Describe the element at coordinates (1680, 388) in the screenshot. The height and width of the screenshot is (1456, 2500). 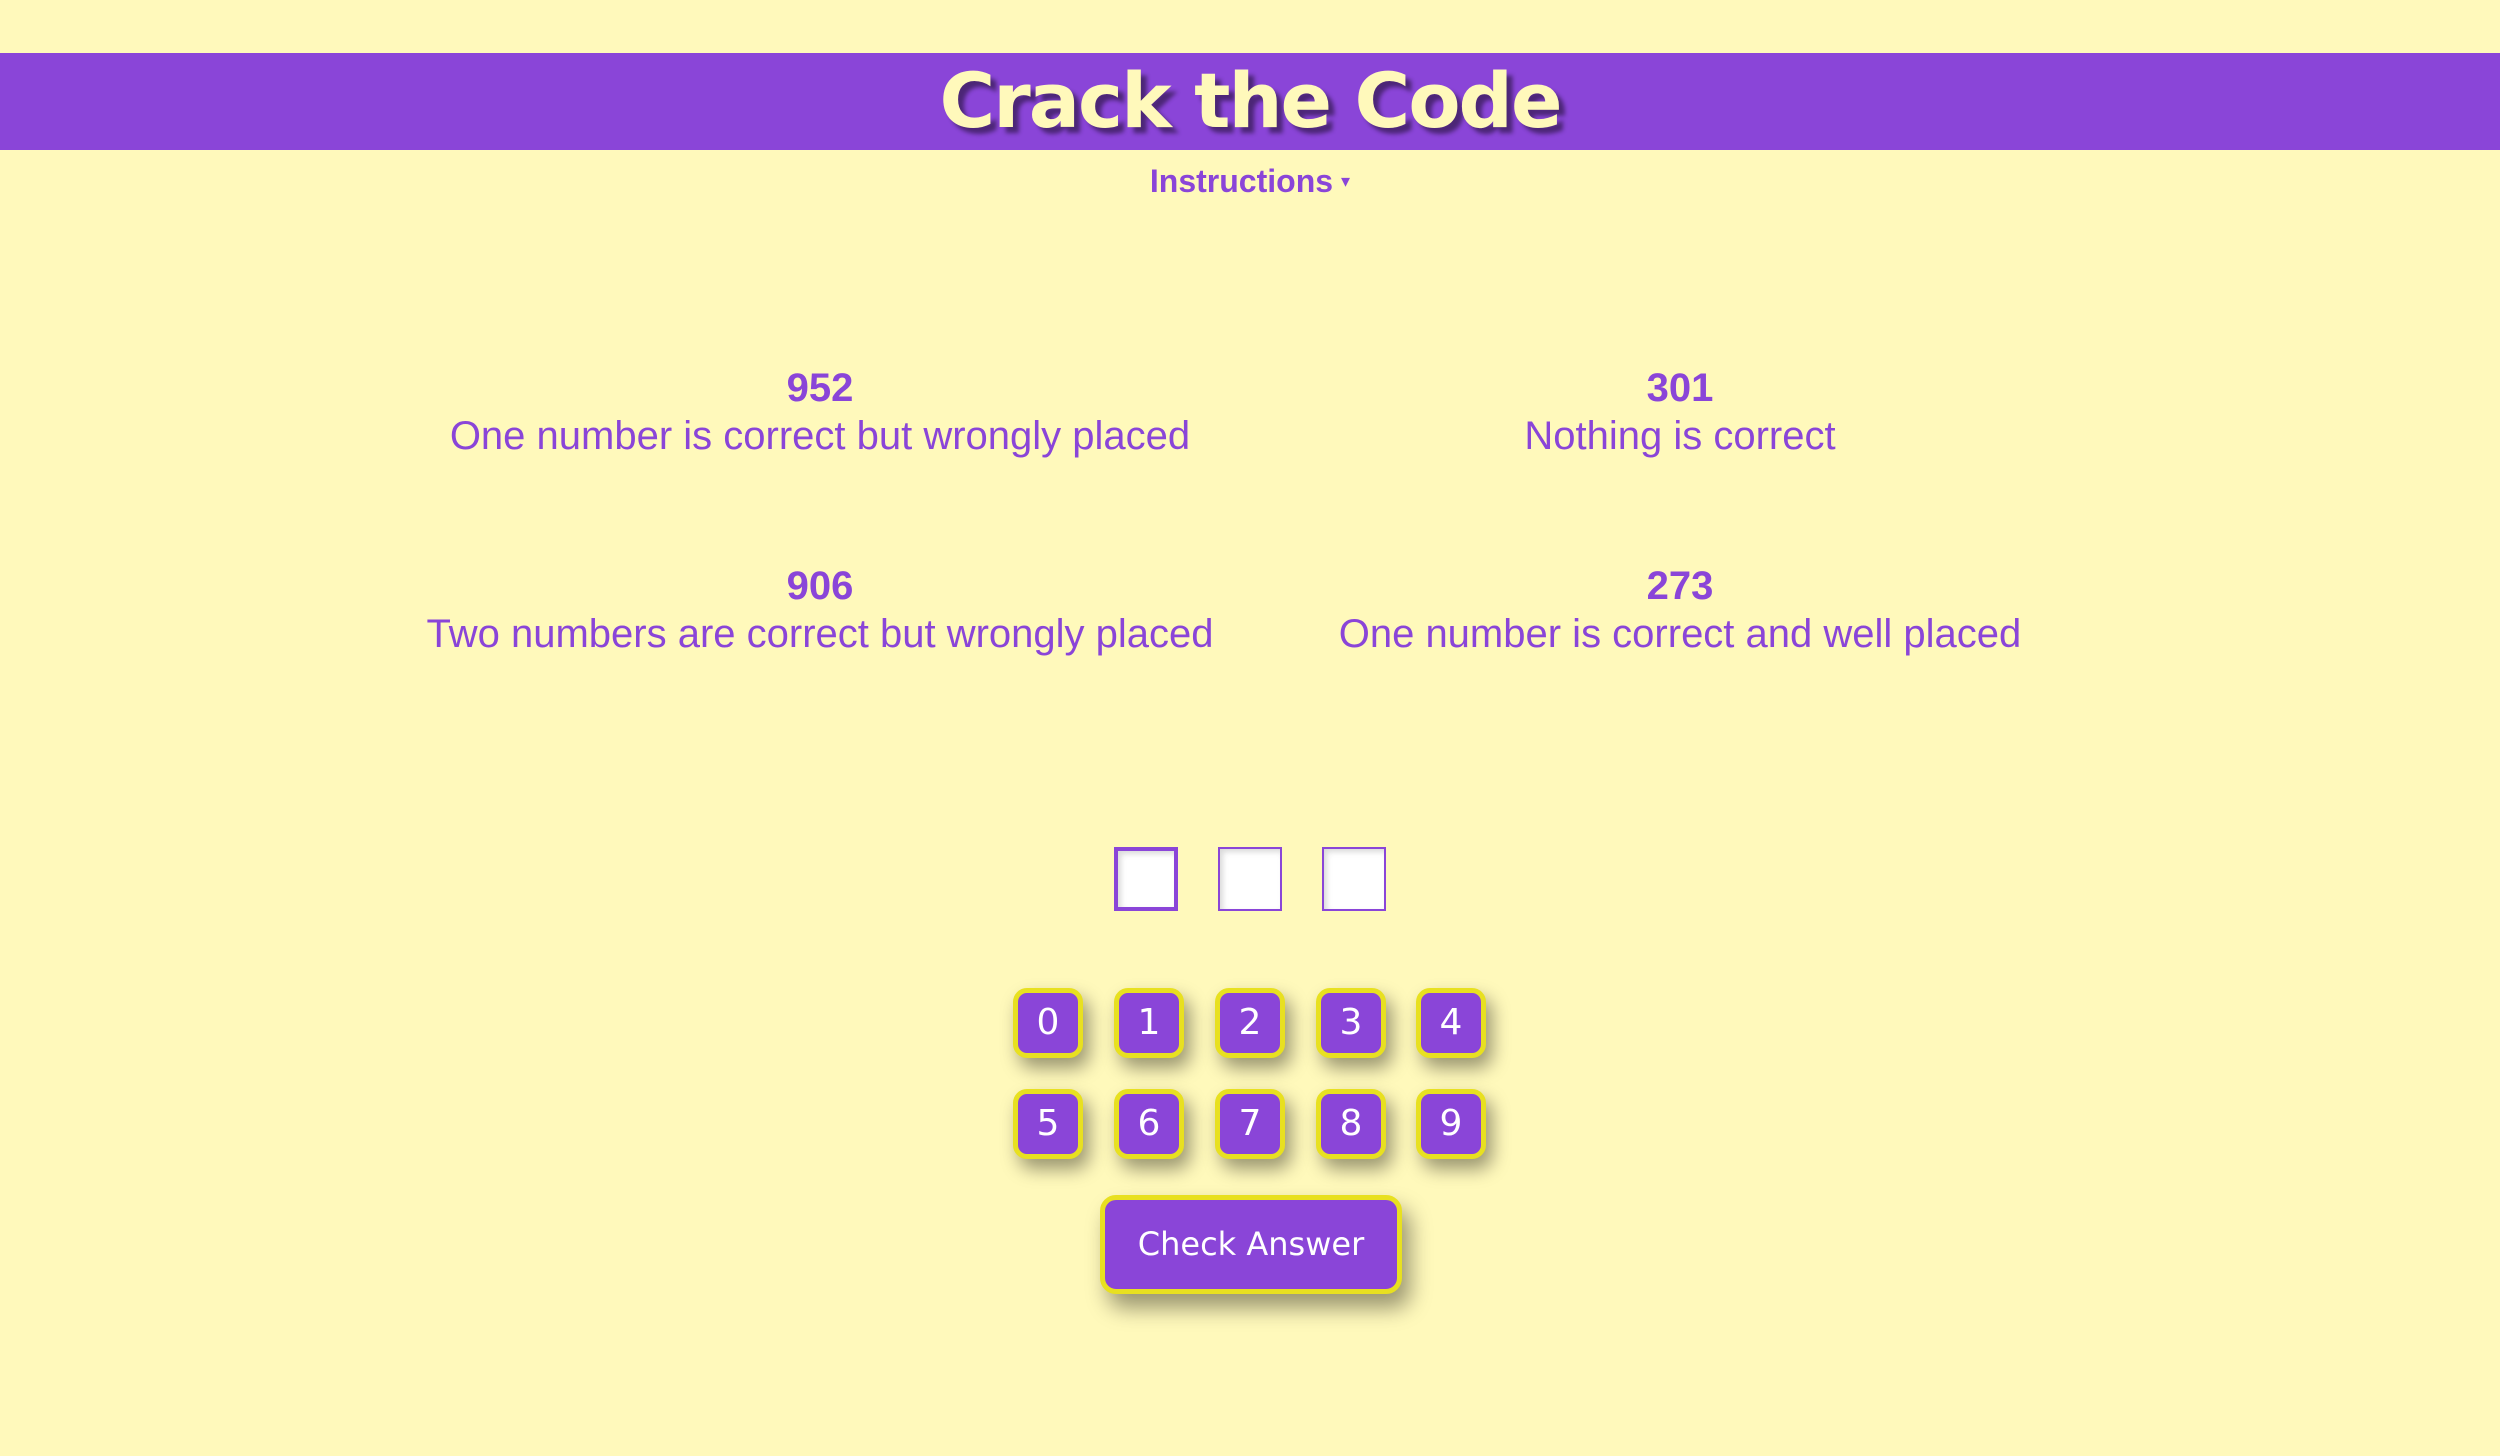
I see `clue-code: 301` at that location.